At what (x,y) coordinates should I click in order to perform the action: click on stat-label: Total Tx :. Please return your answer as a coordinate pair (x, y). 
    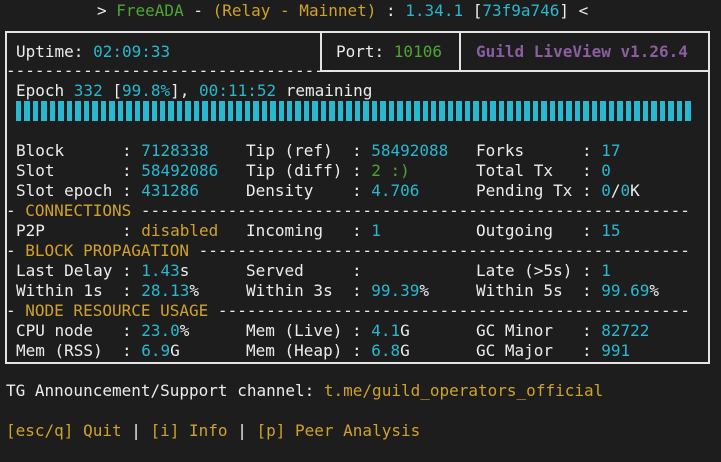
    Looking at the image, I should click on (539, 170).